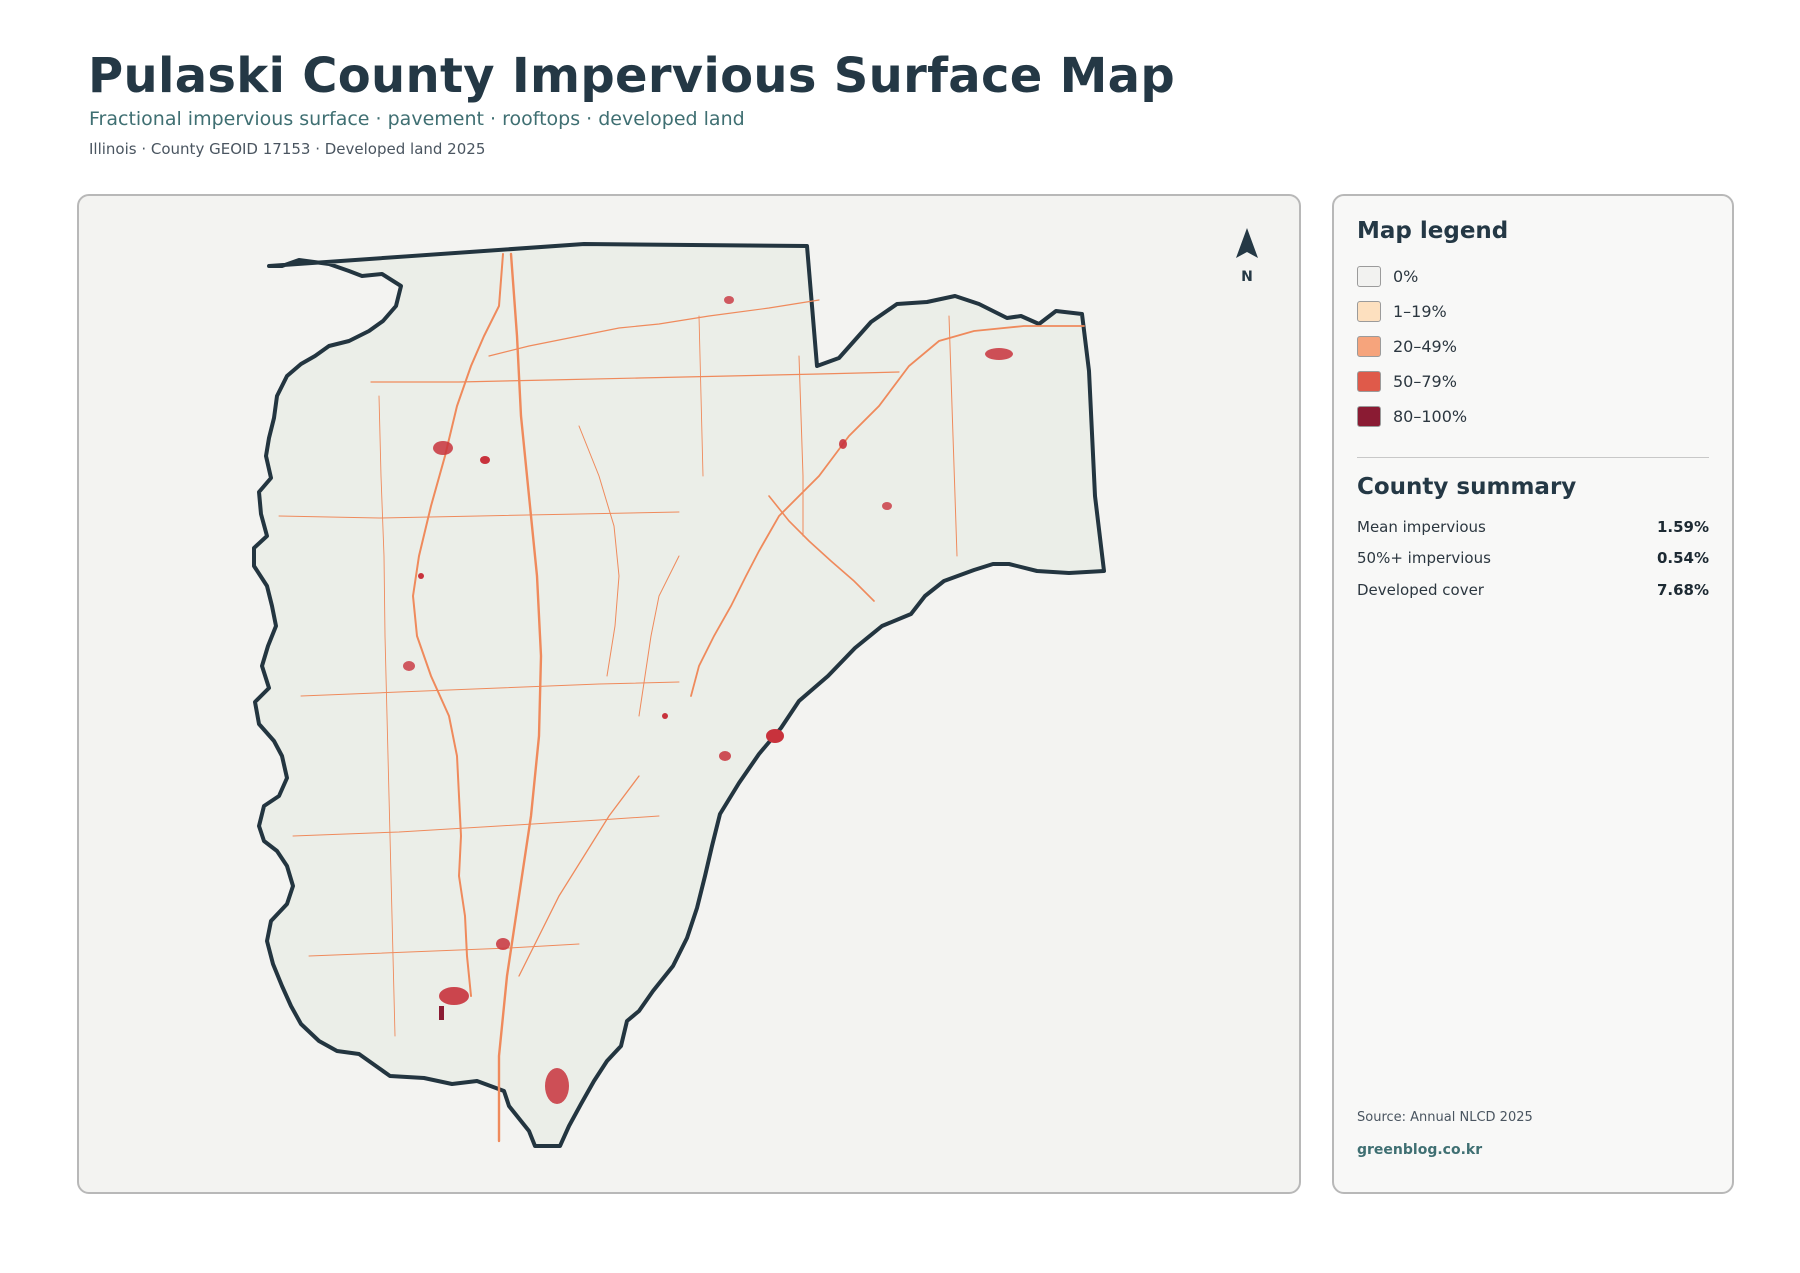 Image resolution: width=1800 pixels, height=1273 pixels. Describe the element at coordinates (1421, 527) in the screenshot. I see `summary-label: Mean impervious` at that location.